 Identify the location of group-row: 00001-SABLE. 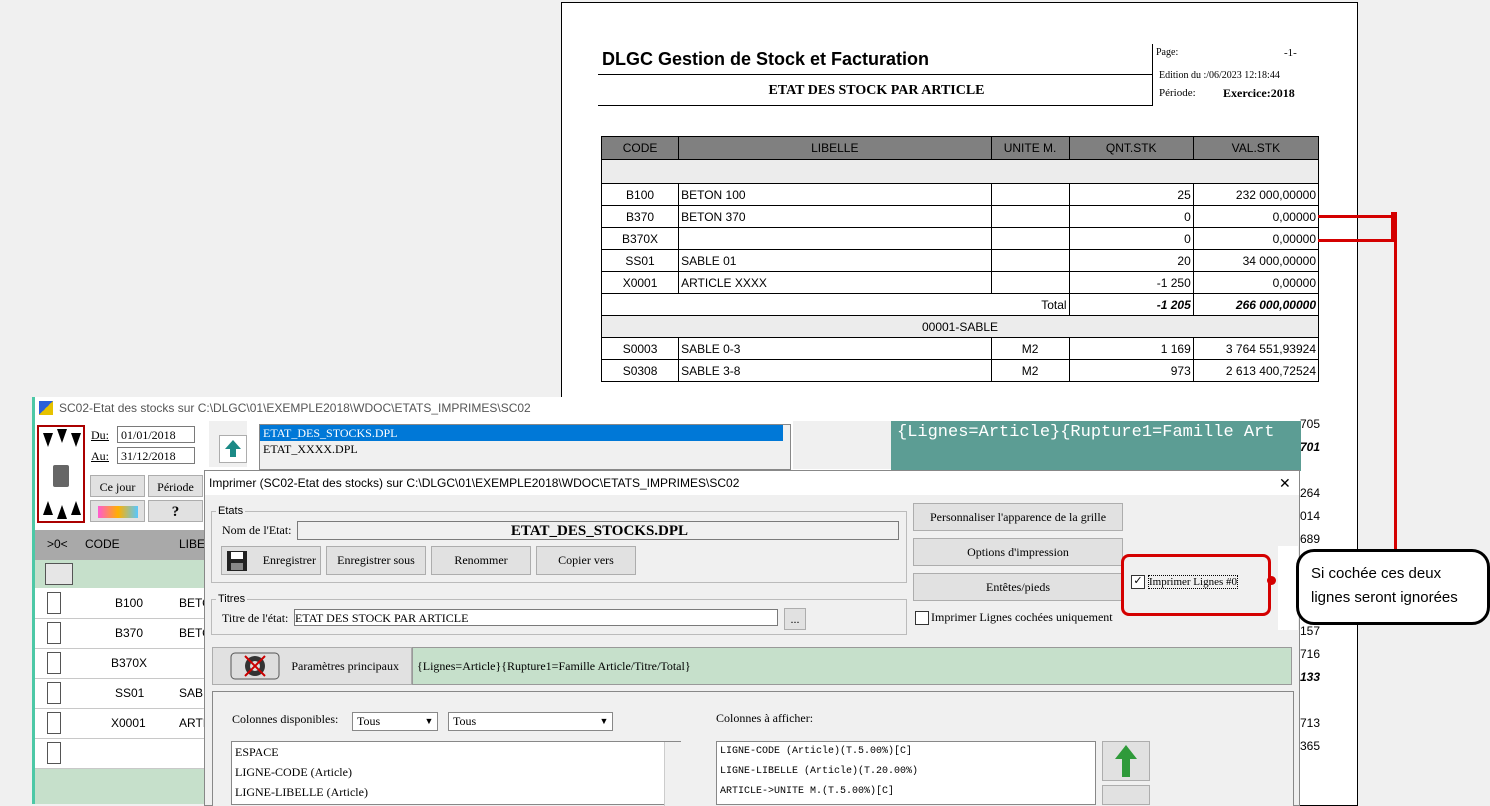
(960, 326).